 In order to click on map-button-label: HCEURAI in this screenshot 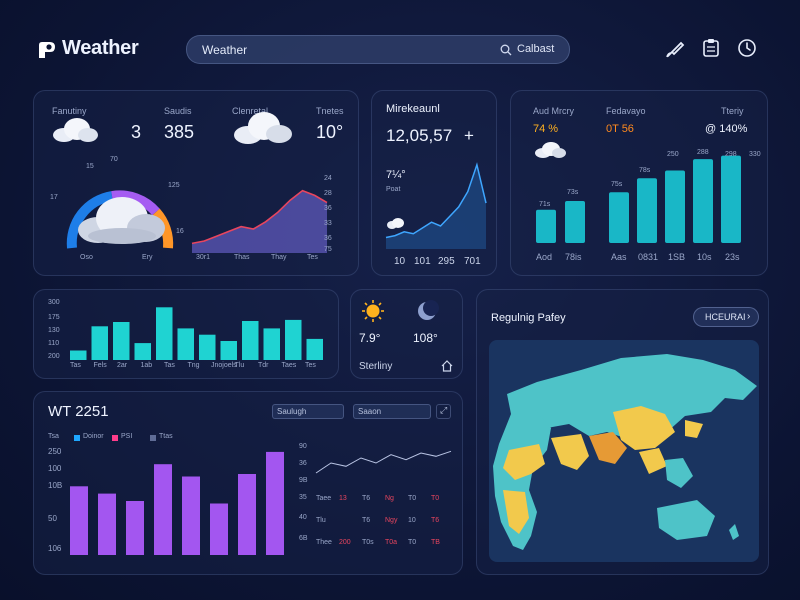, I will do `click(725, 317)`.